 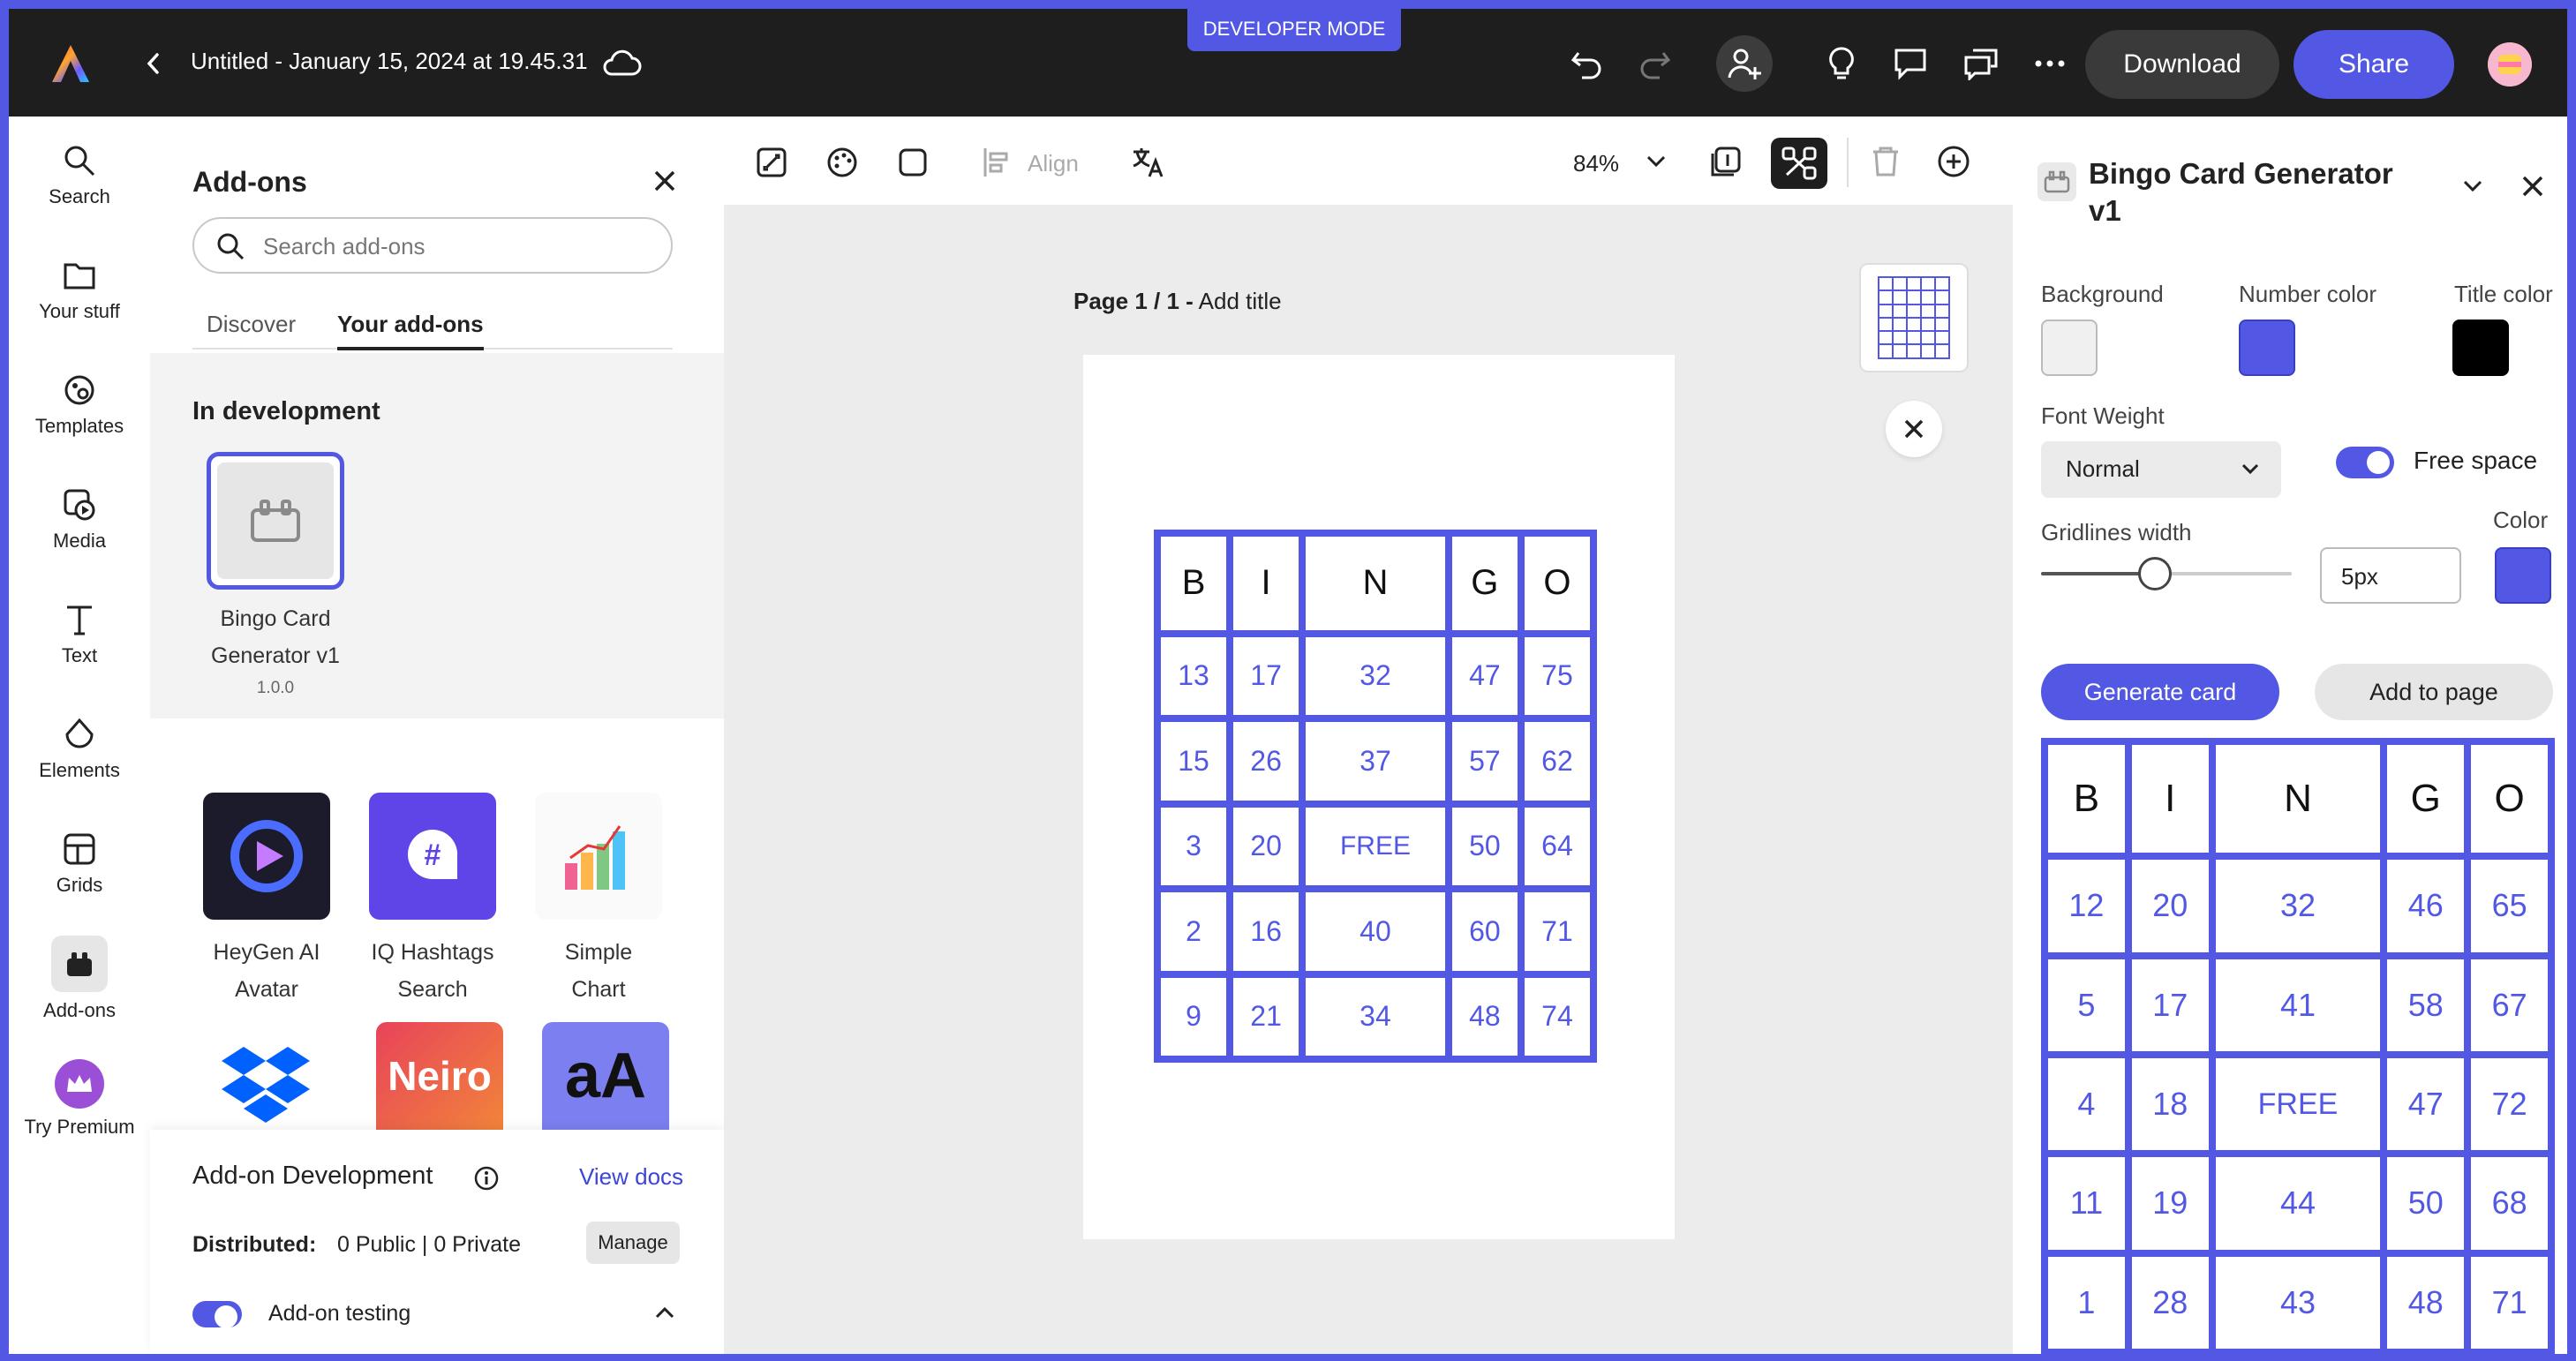 I want to click on simple-chart-addon: Simple Chart, so click(x=599, y=900).